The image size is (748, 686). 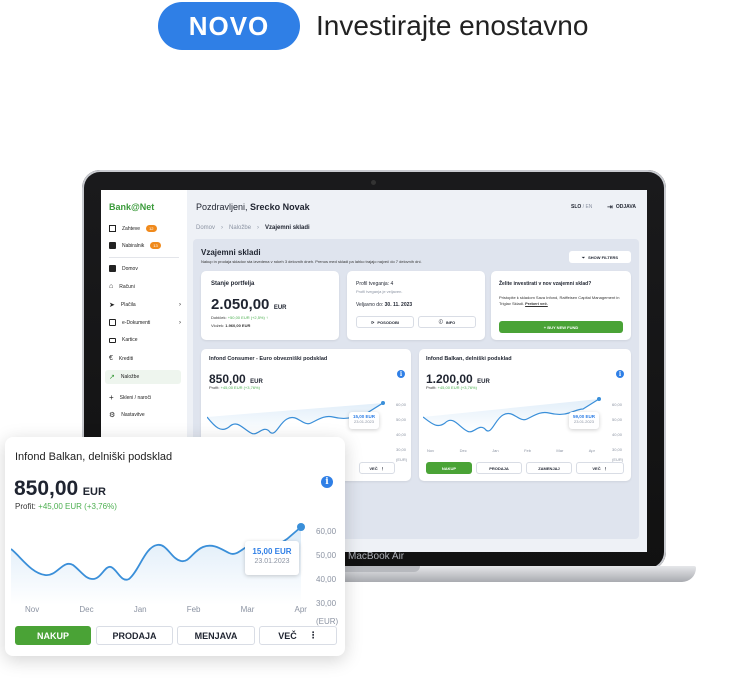 I want to click on fund-profit-row: Profit: +45,00 EUR (+3,76%), so click(x=66, y=506).